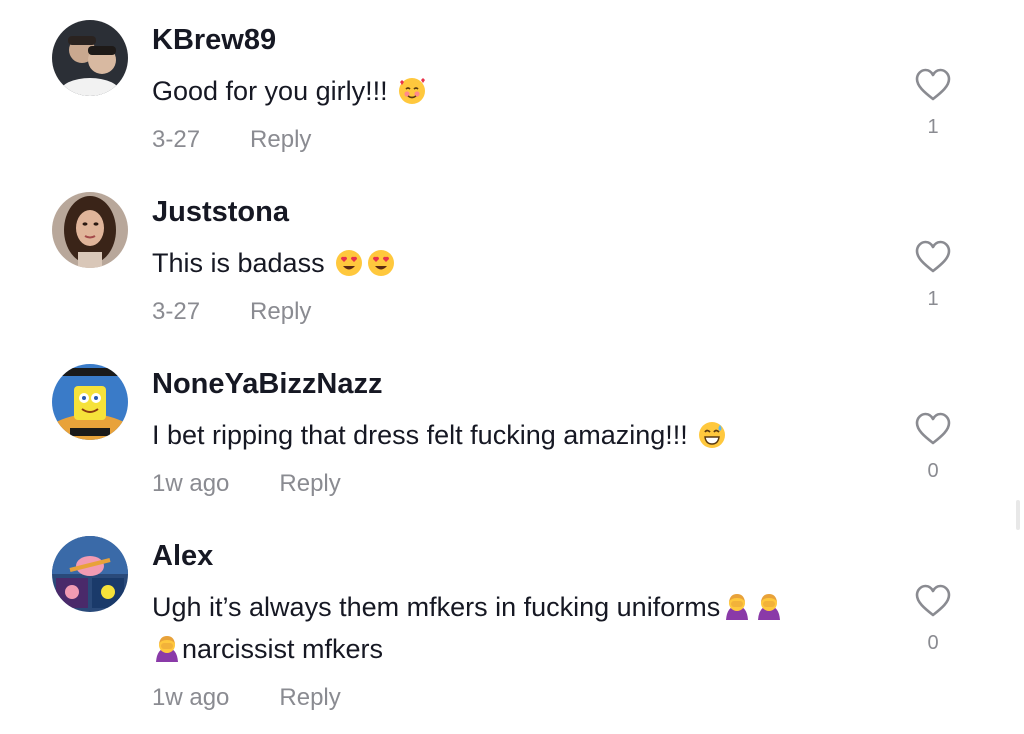  What do you see at coordinates (220, 212) in the screenshot?
I see `comment-username: Juststona` at bounding box center [220, 212].